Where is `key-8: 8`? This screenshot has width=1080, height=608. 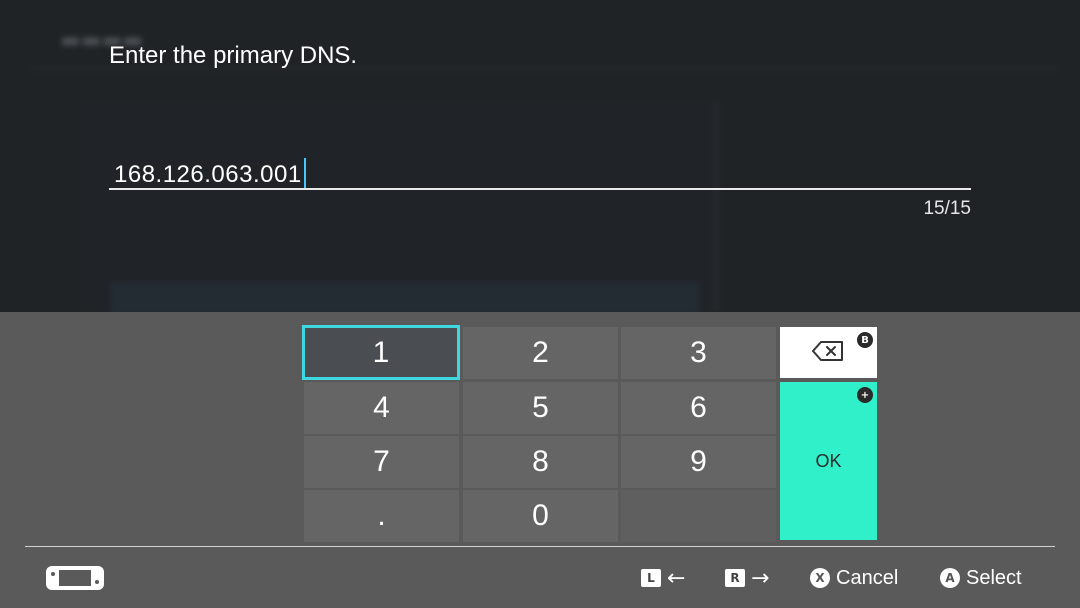 key-8: 8 is located at coordinates (540, 462).